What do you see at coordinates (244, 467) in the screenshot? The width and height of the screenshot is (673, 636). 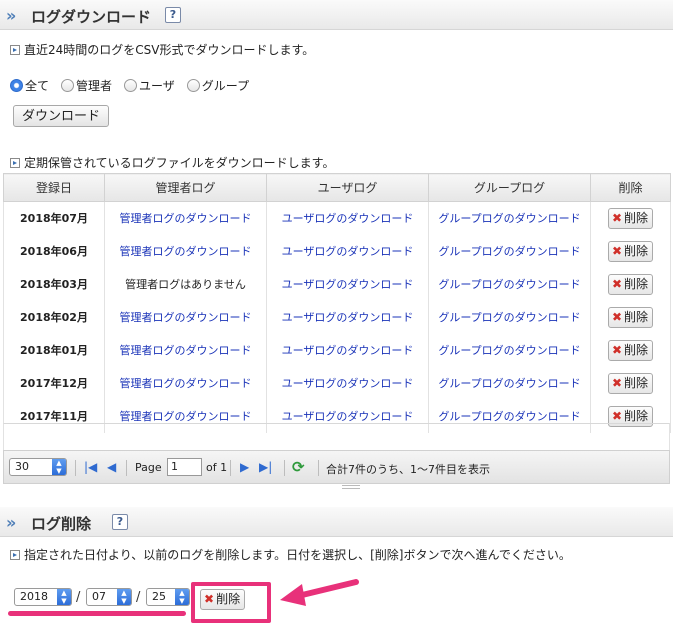 I see `next-page-icon: ▶` at bounding box center [244, 467].